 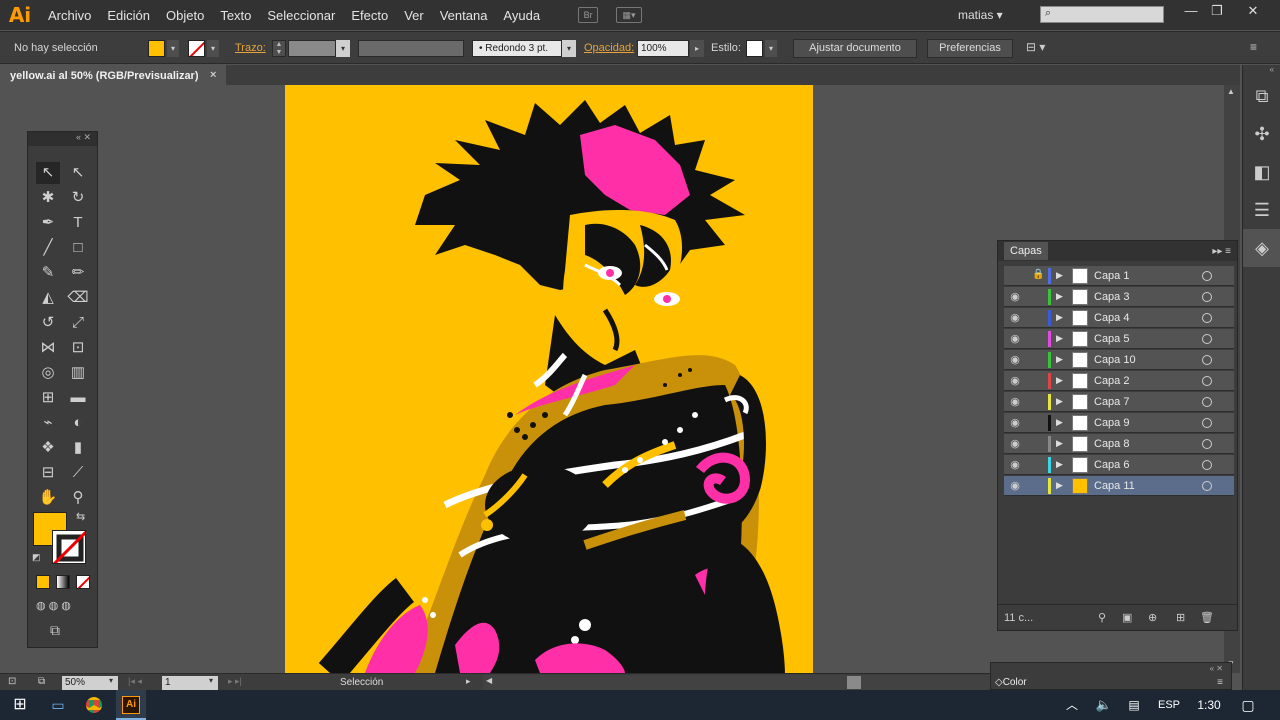 I want to click on menu-archivo: Archivo, so click(x=69, y=15).